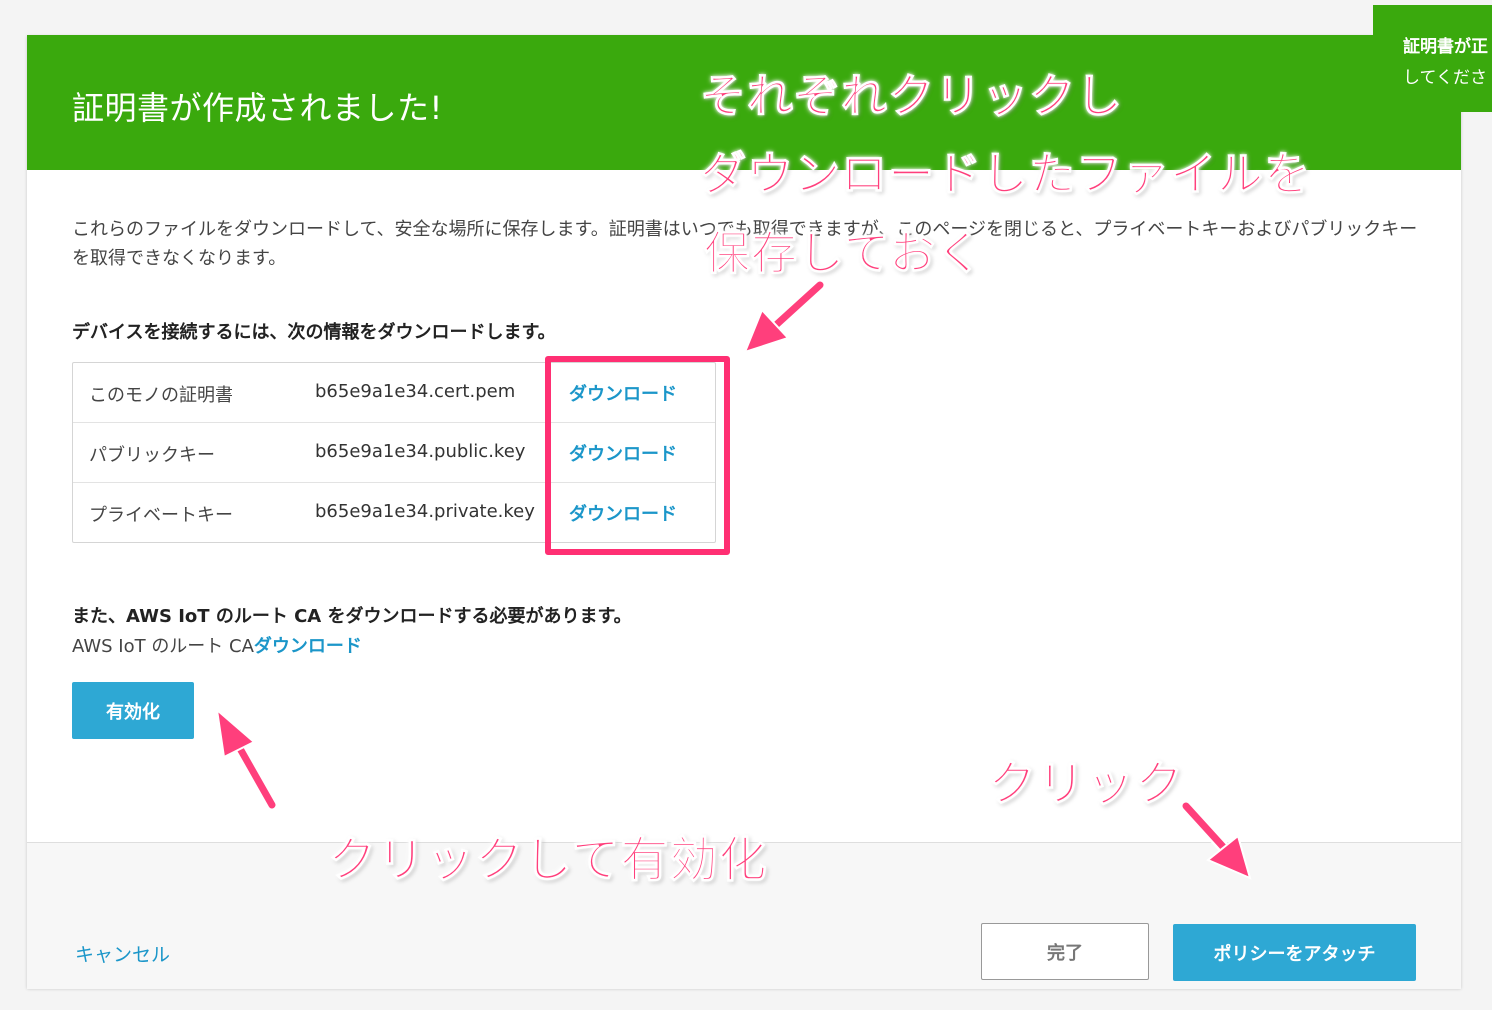  Describe the element at coordinates (308, 646) in the screenshot. I see `download-root-ca-link: ダウンロード` at that location.